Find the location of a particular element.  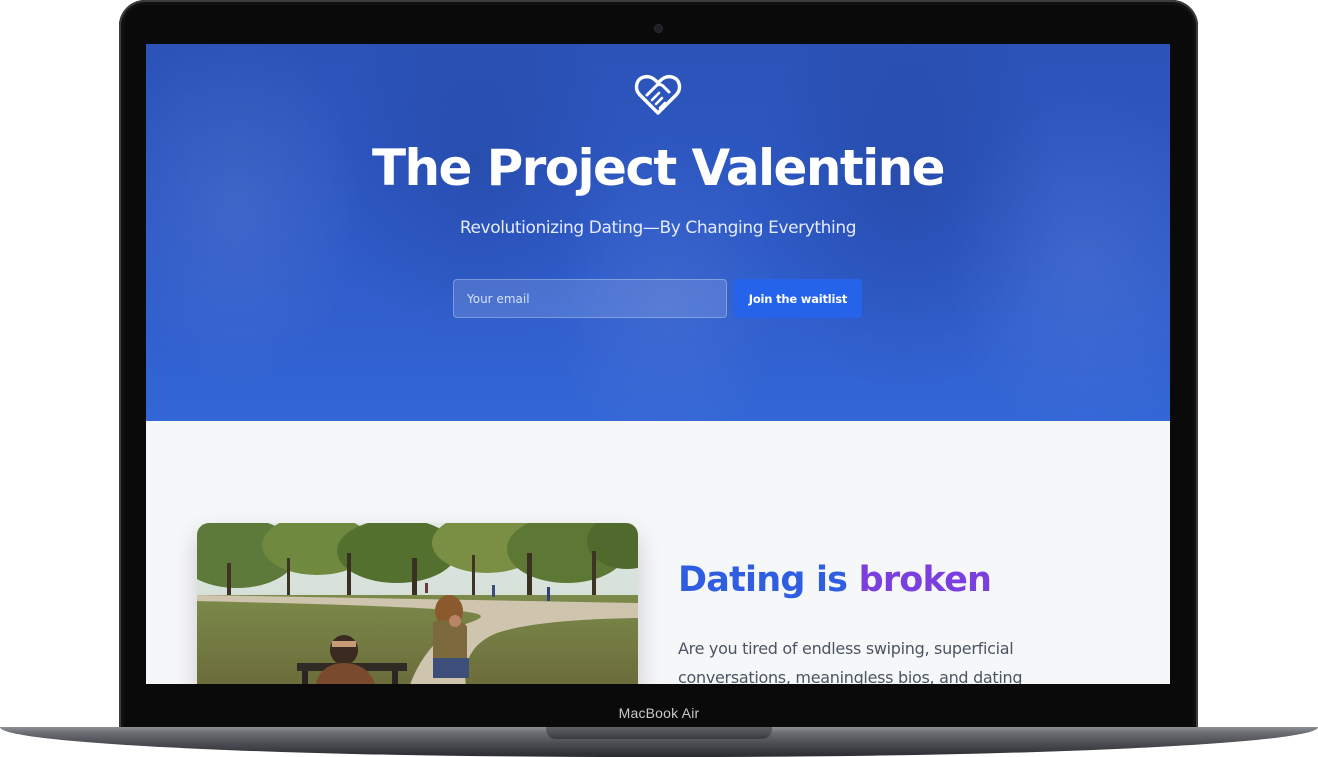

laptop-hinge-notch is located at coordinates (659, 733).